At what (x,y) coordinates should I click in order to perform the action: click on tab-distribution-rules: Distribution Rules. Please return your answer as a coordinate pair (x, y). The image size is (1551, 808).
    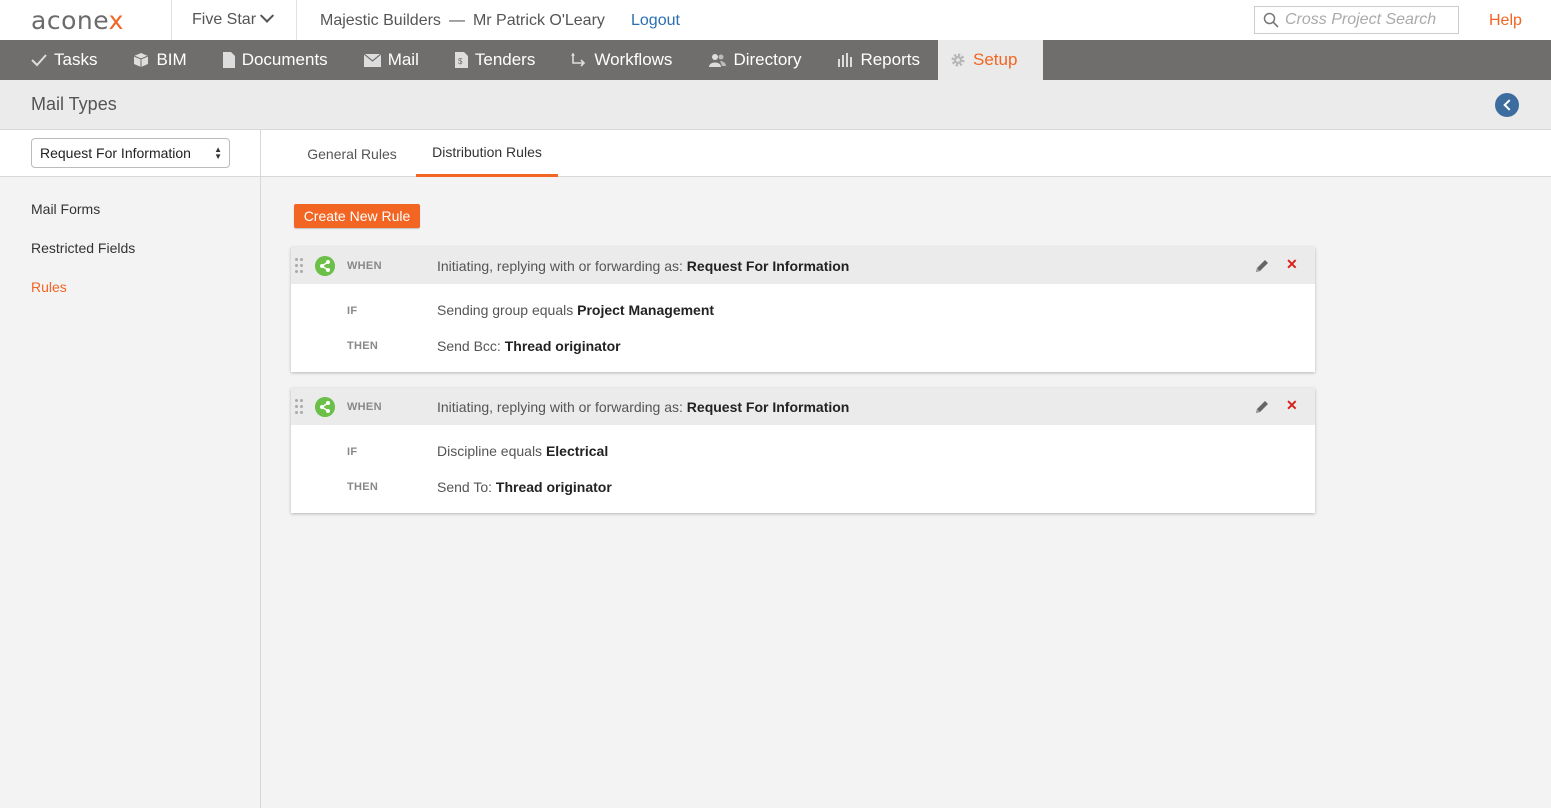
    Looking at the image, I should click on (487, 153).